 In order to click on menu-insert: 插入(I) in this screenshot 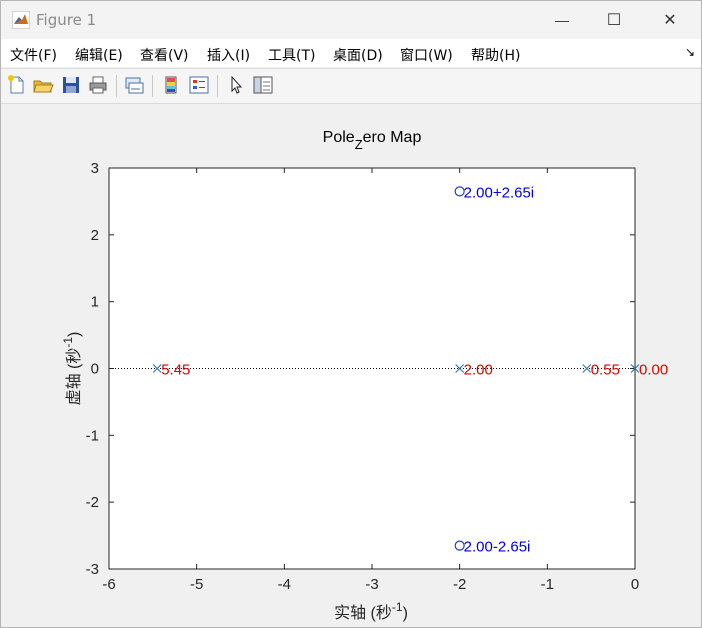, I will do `click(228, 55)`.